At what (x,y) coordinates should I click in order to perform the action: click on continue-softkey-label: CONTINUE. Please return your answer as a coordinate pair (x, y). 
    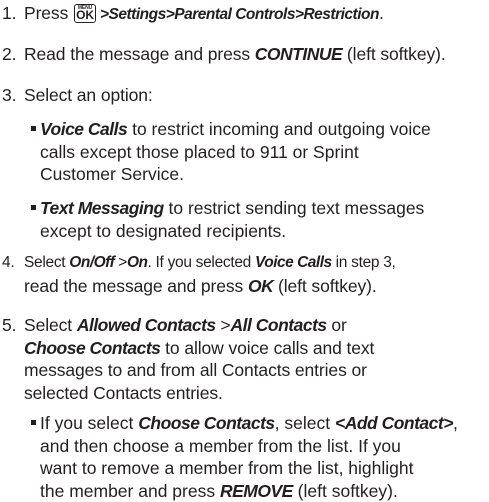
    Looking at the image, I should click on (298, 54).